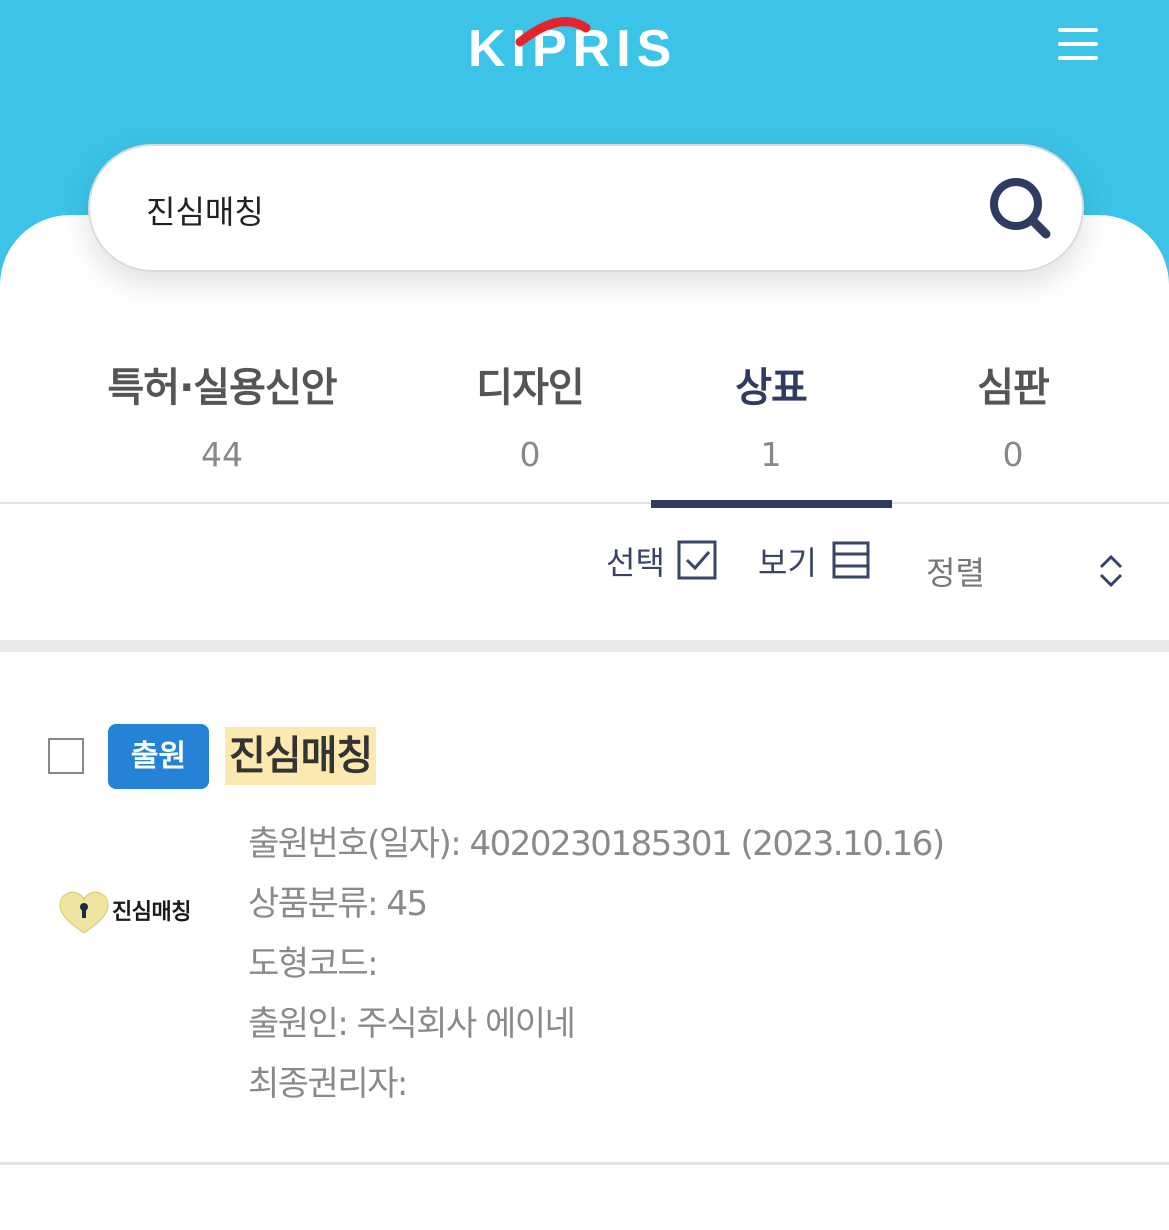 Image resolution: width=1169 pixels, height=1230 pixels. Describe the element at coordinates (1026, 571) in the screenshot. I see `sort-dropdown: 정렬` at that location.